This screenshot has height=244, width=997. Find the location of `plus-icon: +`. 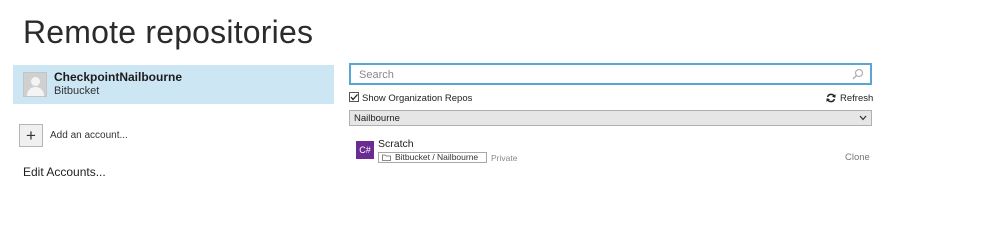

plus-icon: + is located at coordinates (31, 135).